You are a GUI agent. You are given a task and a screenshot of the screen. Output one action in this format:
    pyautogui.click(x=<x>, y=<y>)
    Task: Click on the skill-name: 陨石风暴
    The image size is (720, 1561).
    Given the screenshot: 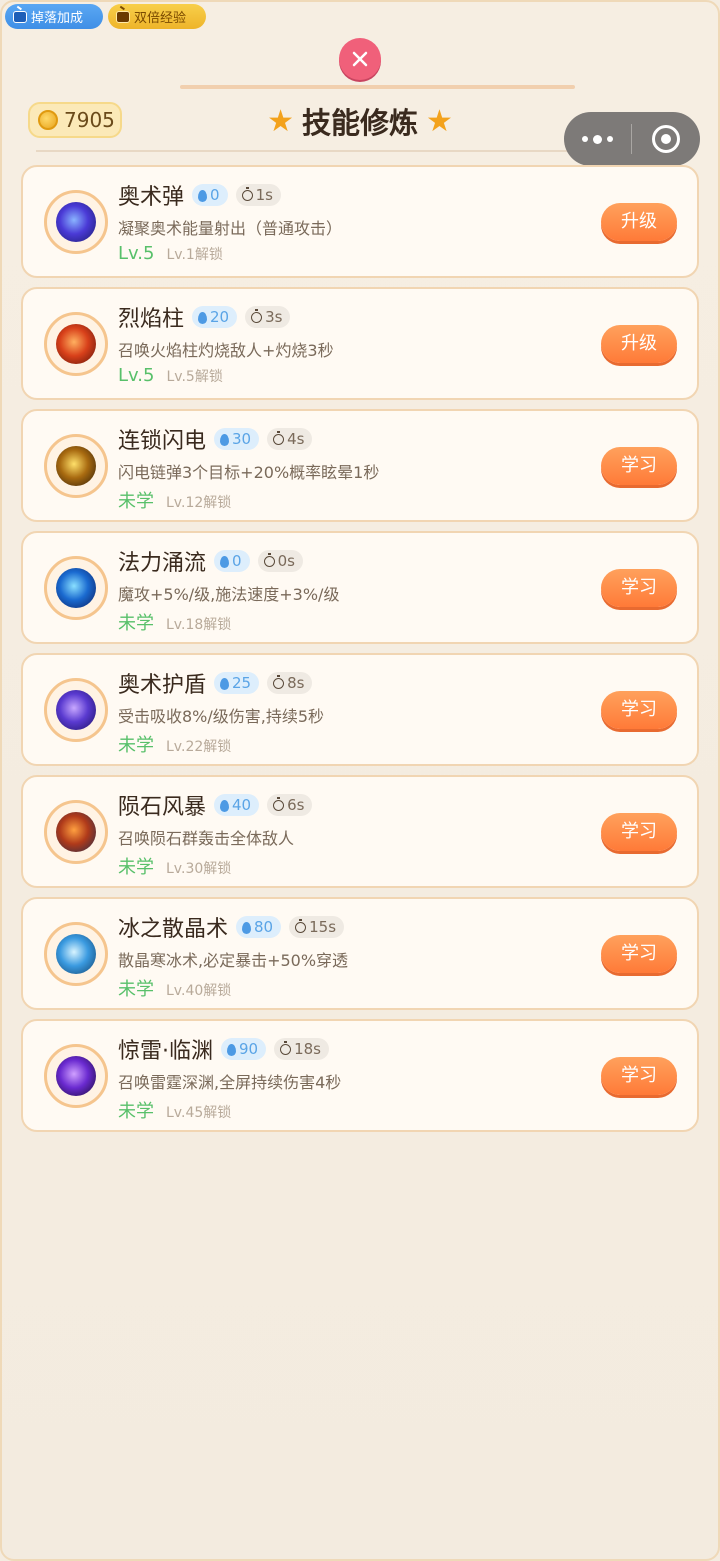 What is the action you would take?
    pyautogui.click(x=162, y=807)
    